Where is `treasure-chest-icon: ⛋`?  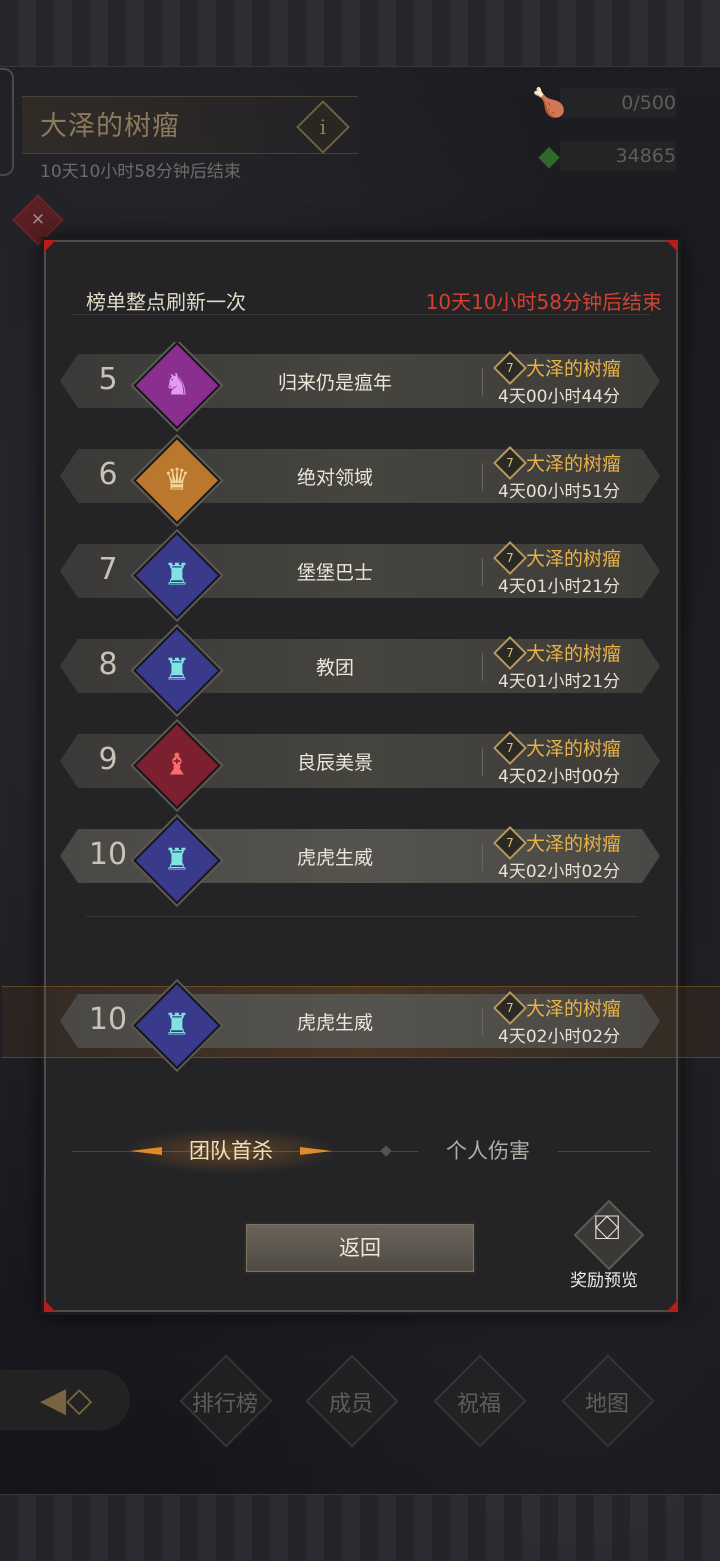 treasure-chest-icon: ⛋ is located at coordinates (607, 1228).